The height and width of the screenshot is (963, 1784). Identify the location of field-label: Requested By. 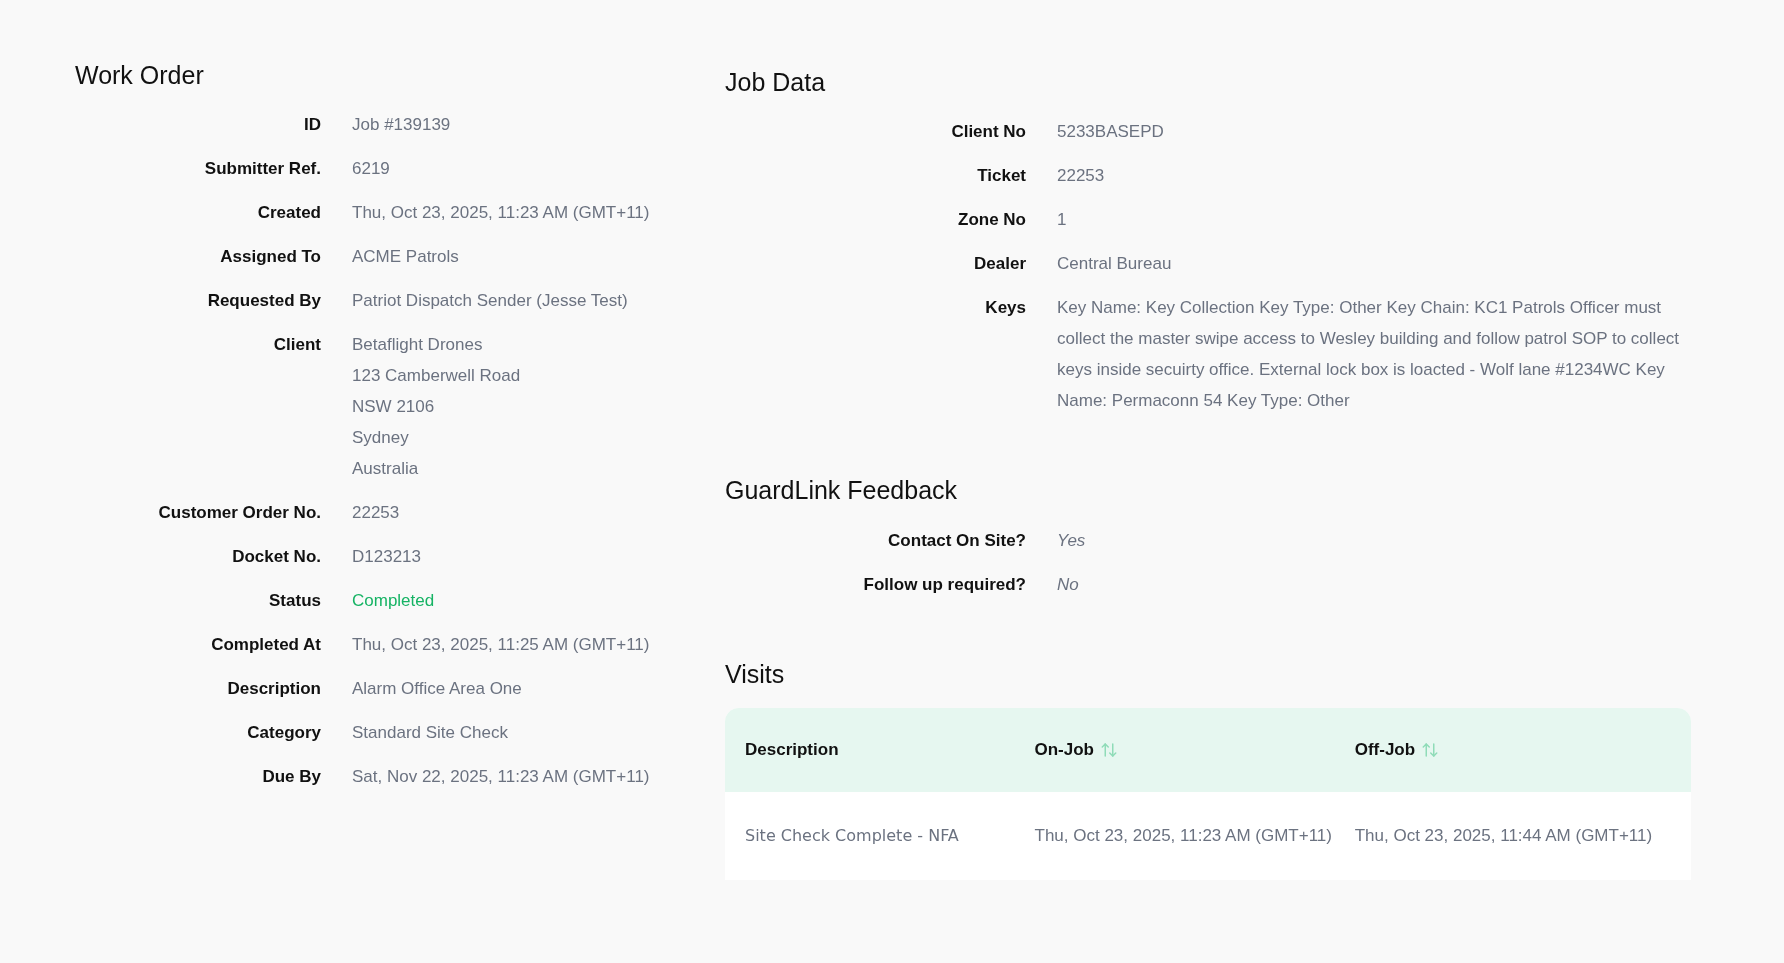
(263, 300).